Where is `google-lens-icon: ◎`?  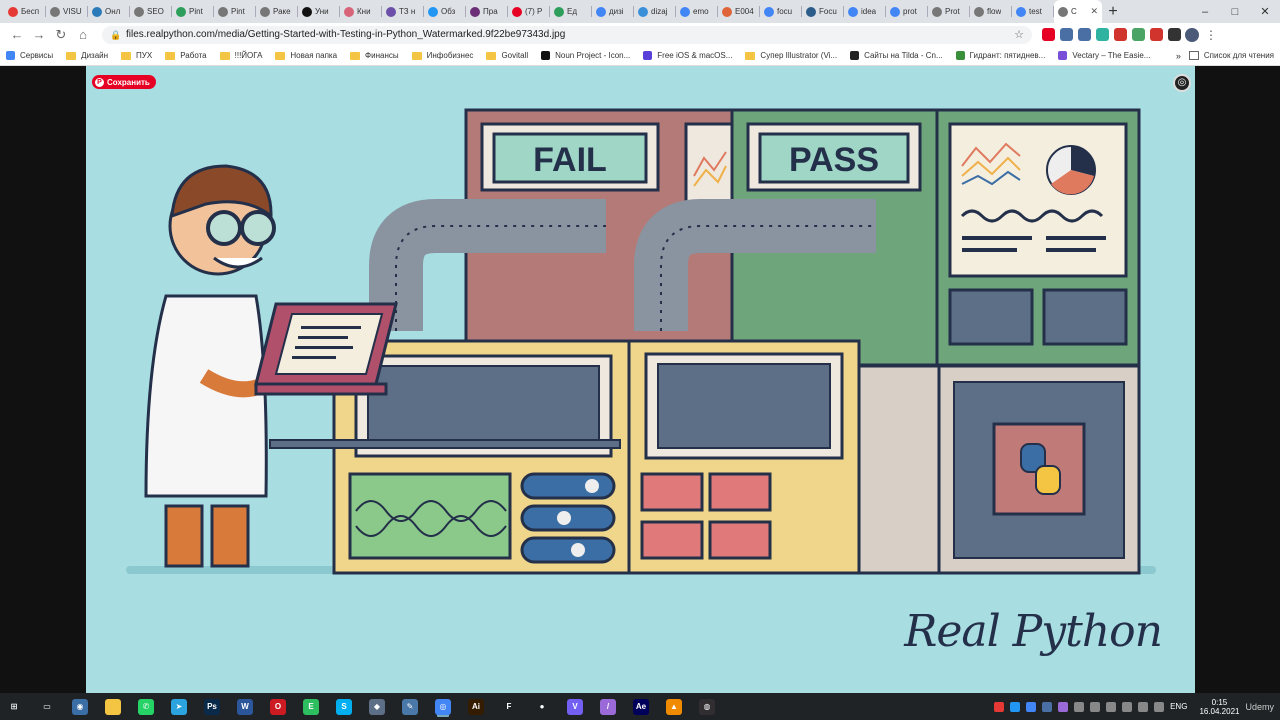 google-lens-icon: ◎ is located at coordinates (1182, 83).